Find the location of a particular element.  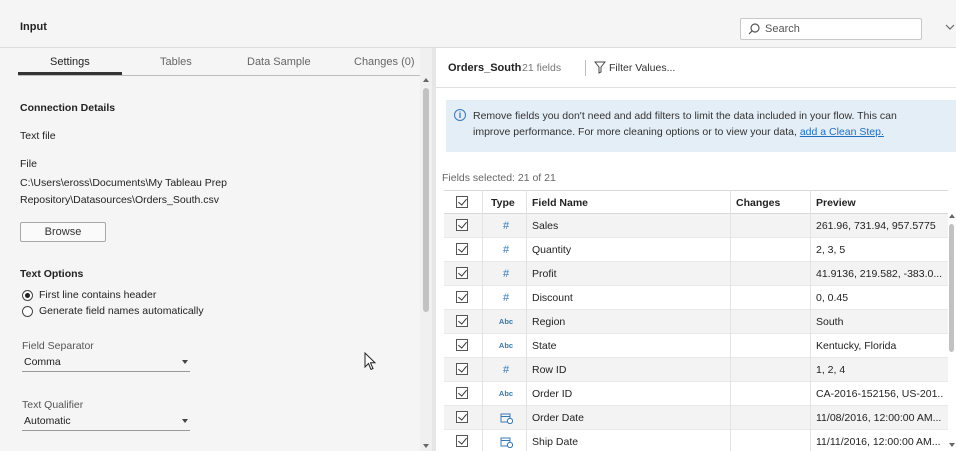

table-row: # Row ID 1, 2, 4 is located at coordinates (696, 370).